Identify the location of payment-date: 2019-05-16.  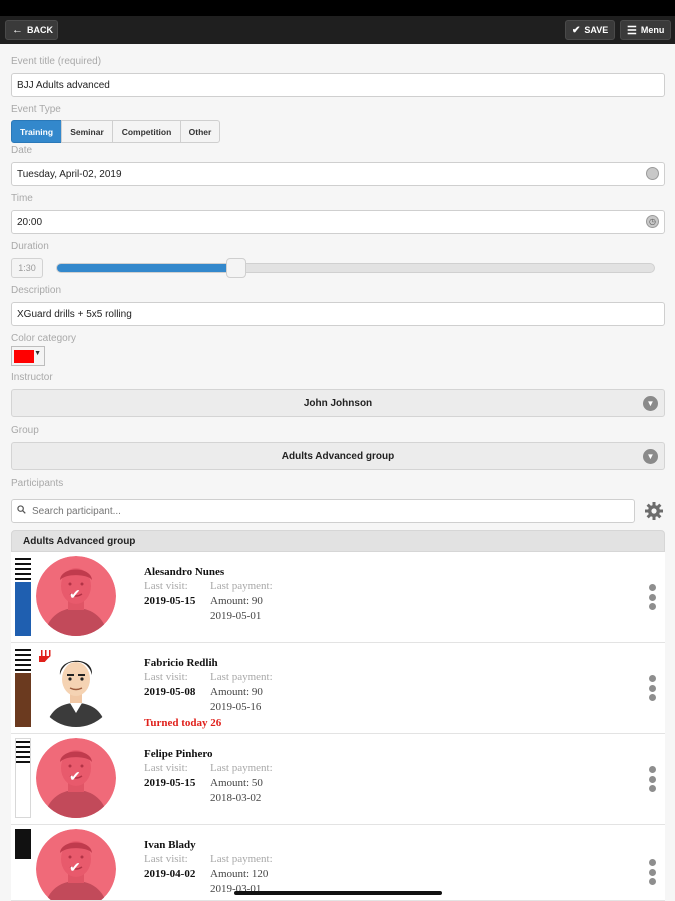
(236, 707).